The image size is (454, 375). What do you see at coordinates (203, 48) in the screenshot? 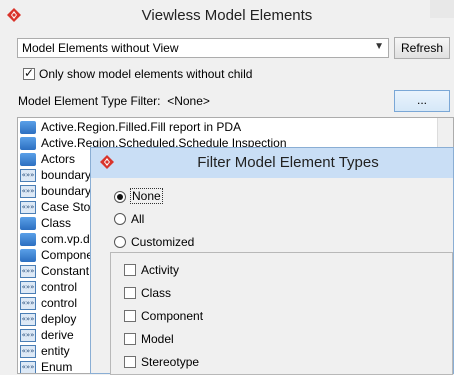
I see `view-filter-select: Model Elements without View ▼` at bounding box center [203, 48].